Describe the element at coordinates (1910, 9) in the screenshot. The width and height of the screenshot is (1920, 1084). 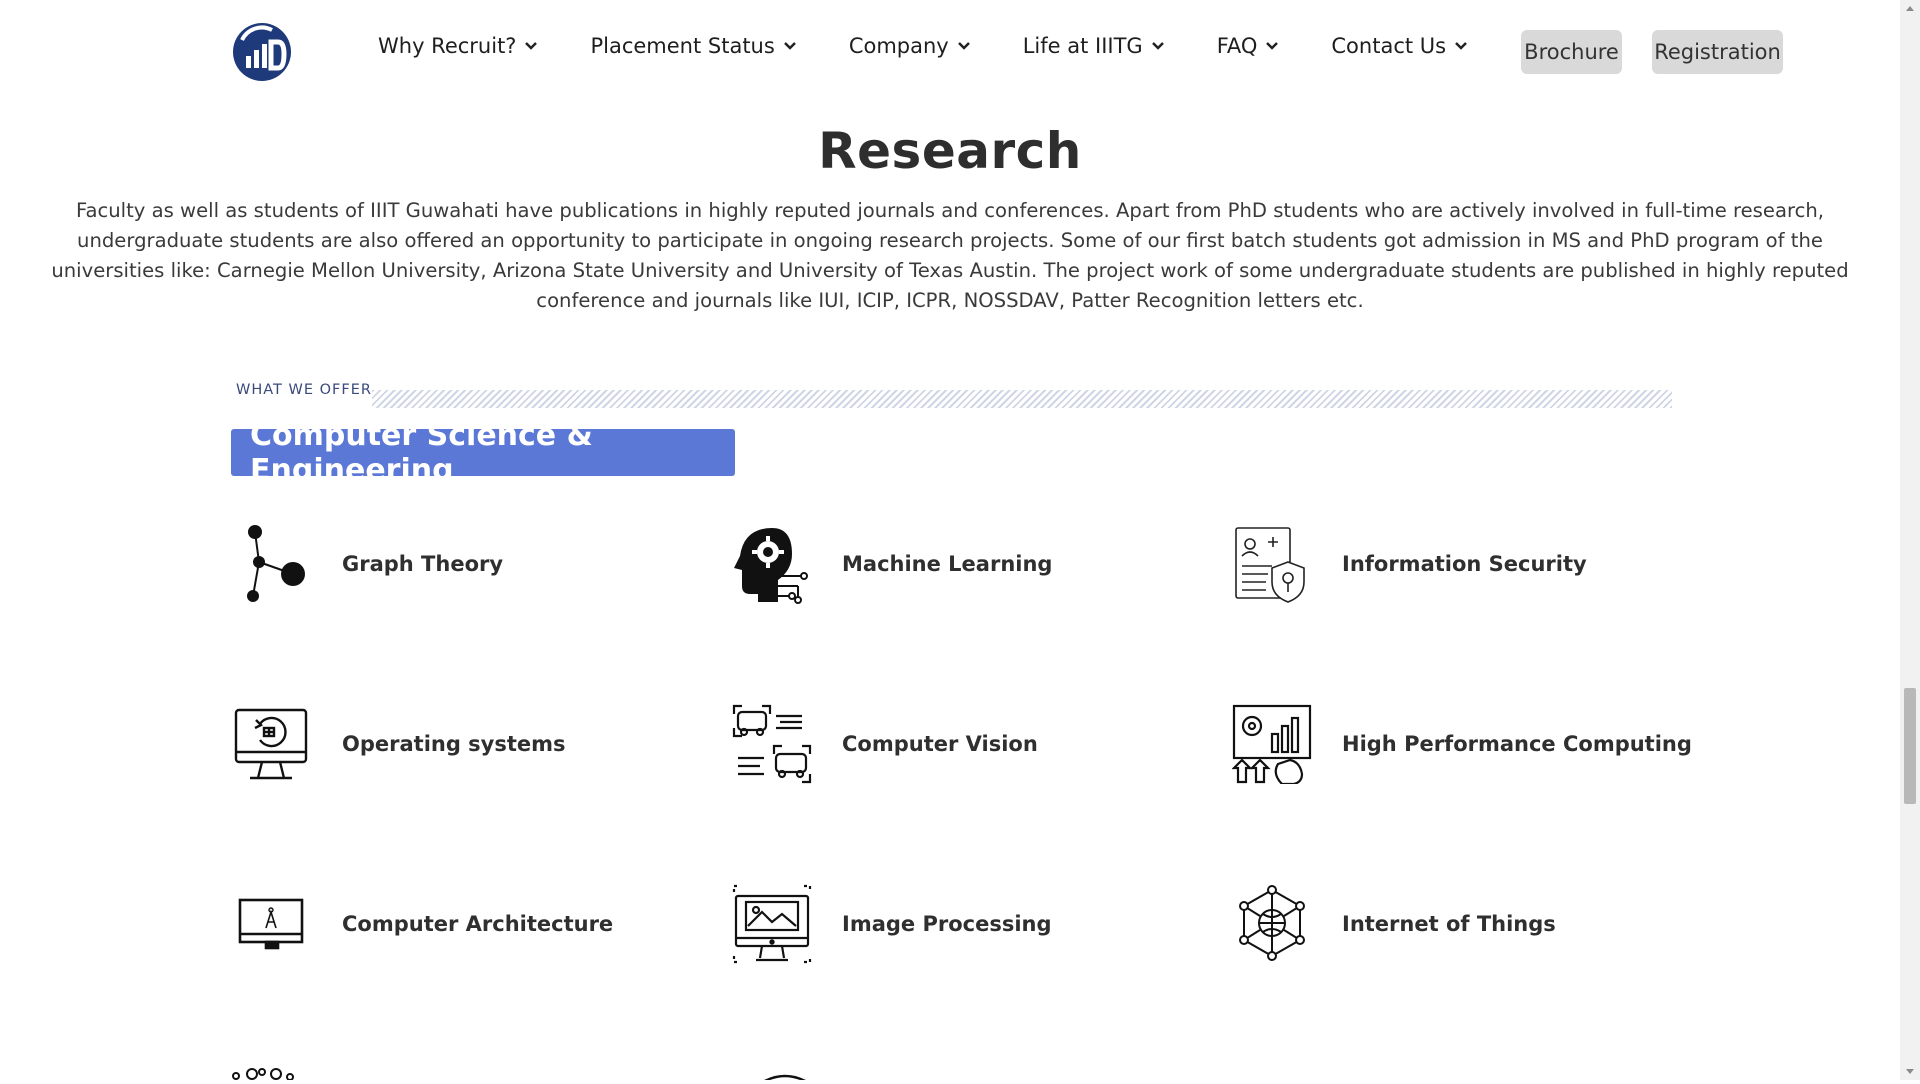
I see `scroll-up-icon` at that location.